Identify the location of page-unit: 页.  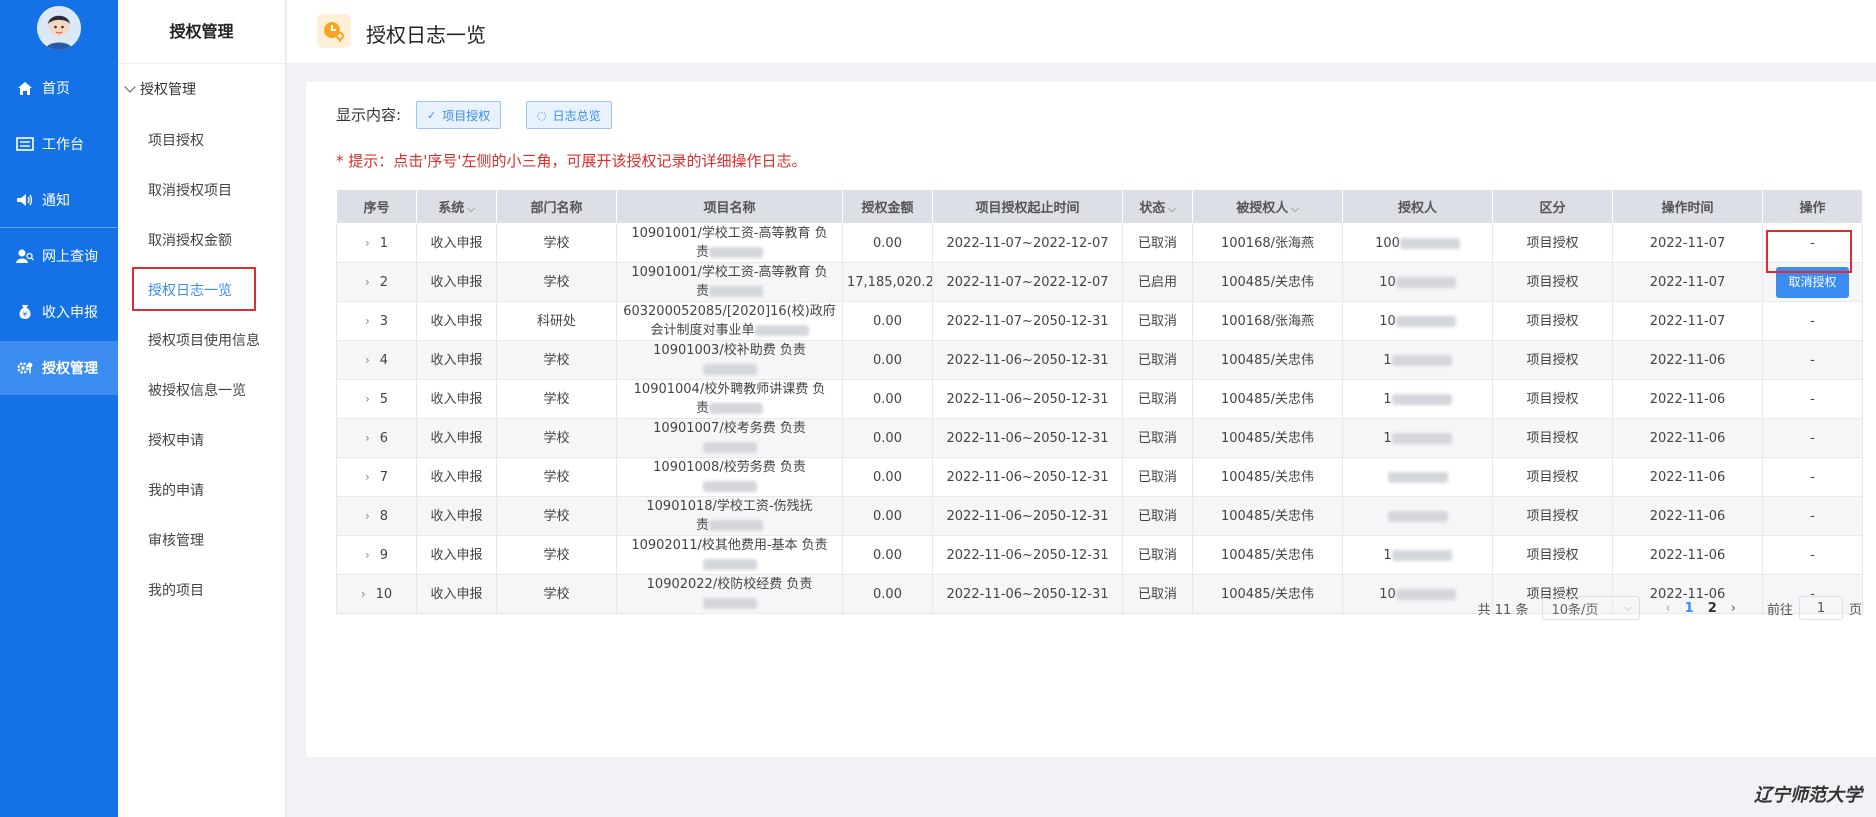
(1855, 610).